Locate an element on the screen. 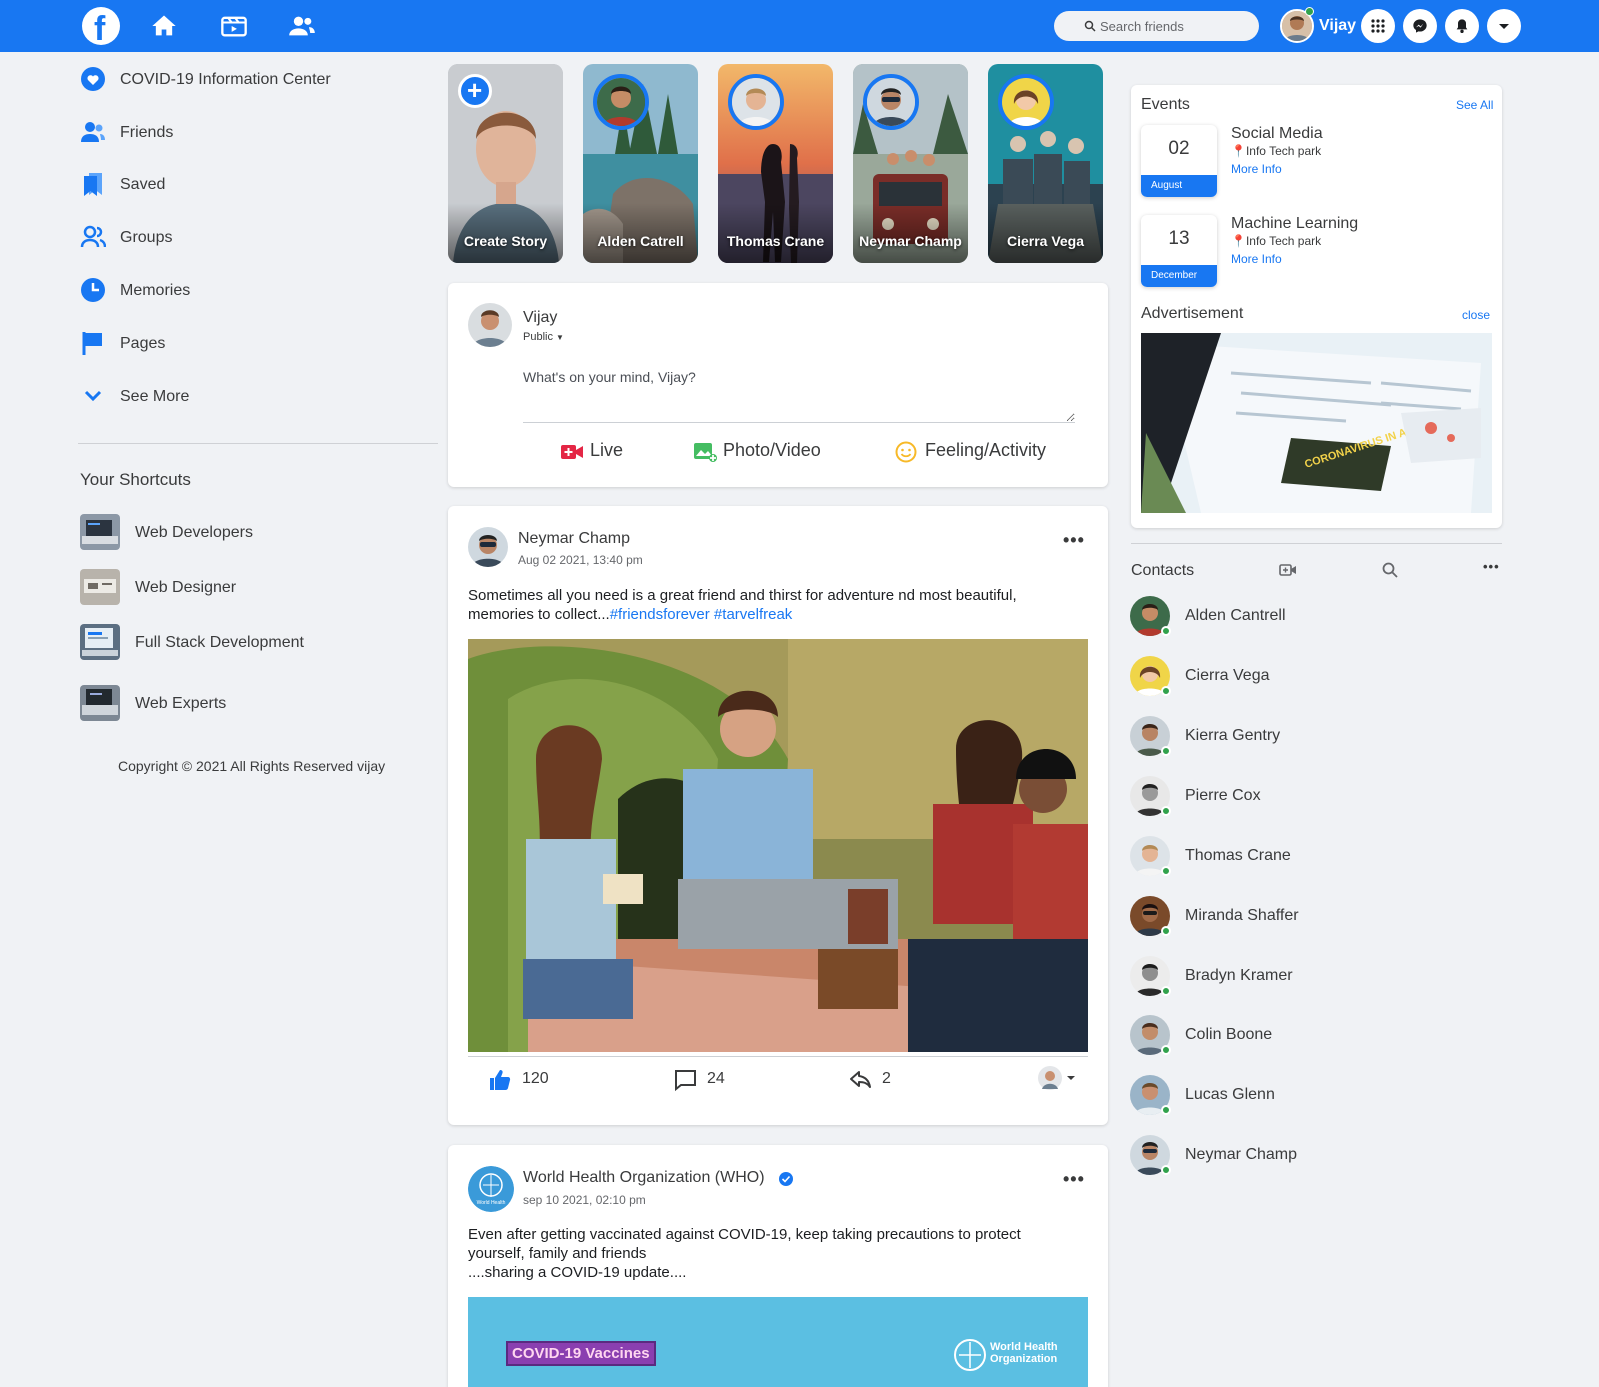  audience-selector: Public ▼ is located at coordinates (543, 337).